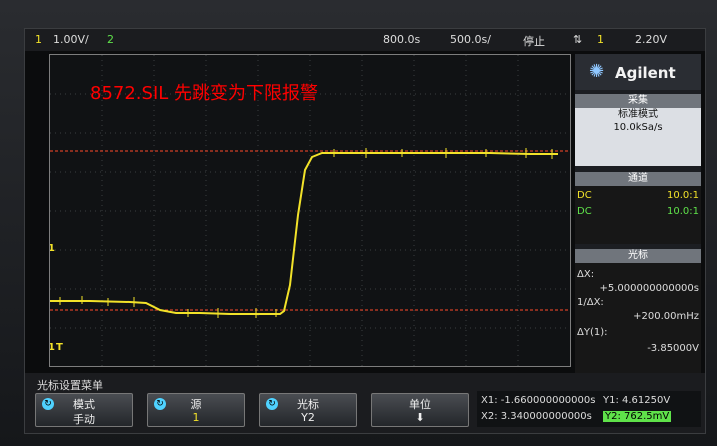  What do you see at coordinates (71, 39) in the screenshot?
I see `ch1-scale: 1.00V/` at bounding box center [71, 39].